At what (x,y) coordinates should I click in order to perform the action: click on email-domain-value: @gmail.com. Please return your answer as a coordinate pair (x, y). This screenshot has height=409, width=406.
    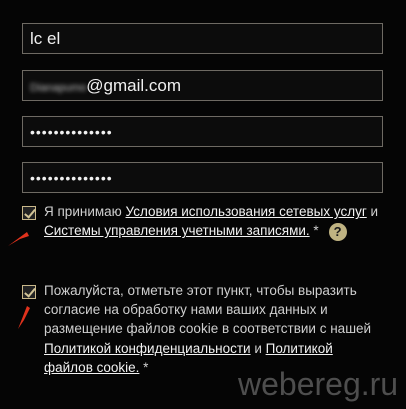
    Looking at the image, I should click on (133, 85).